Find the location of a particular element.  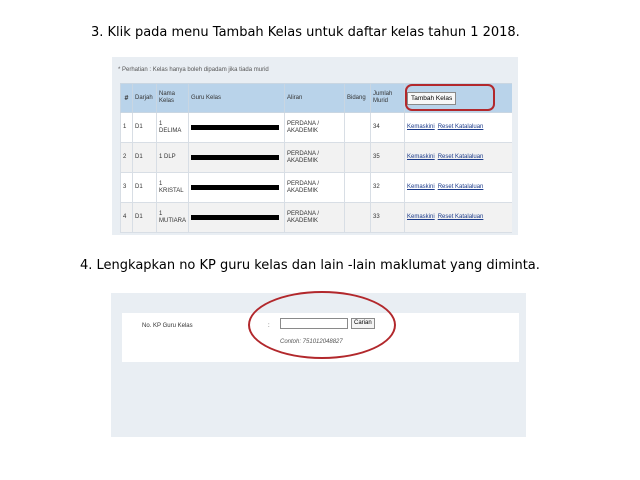

row-nama-kelas: 1 MUTIARA is located at coordinates (172, 217).